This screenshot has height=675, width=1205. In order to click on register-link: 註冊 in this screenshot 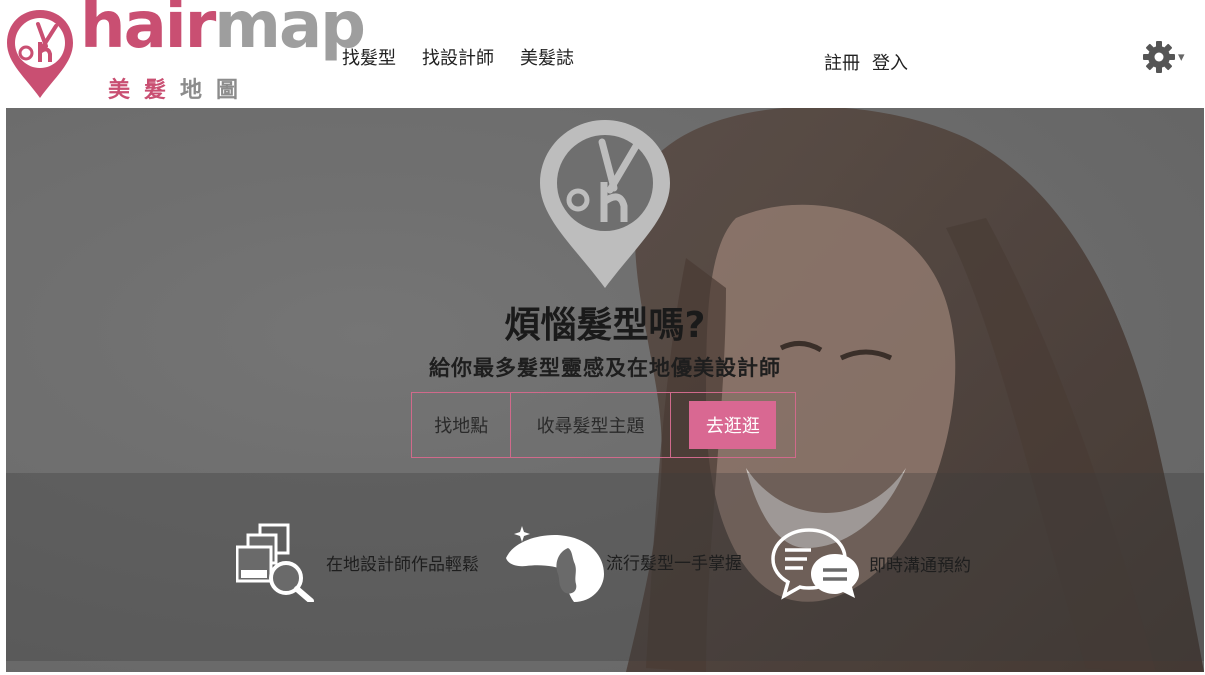, I will do `click(842, 62)`.